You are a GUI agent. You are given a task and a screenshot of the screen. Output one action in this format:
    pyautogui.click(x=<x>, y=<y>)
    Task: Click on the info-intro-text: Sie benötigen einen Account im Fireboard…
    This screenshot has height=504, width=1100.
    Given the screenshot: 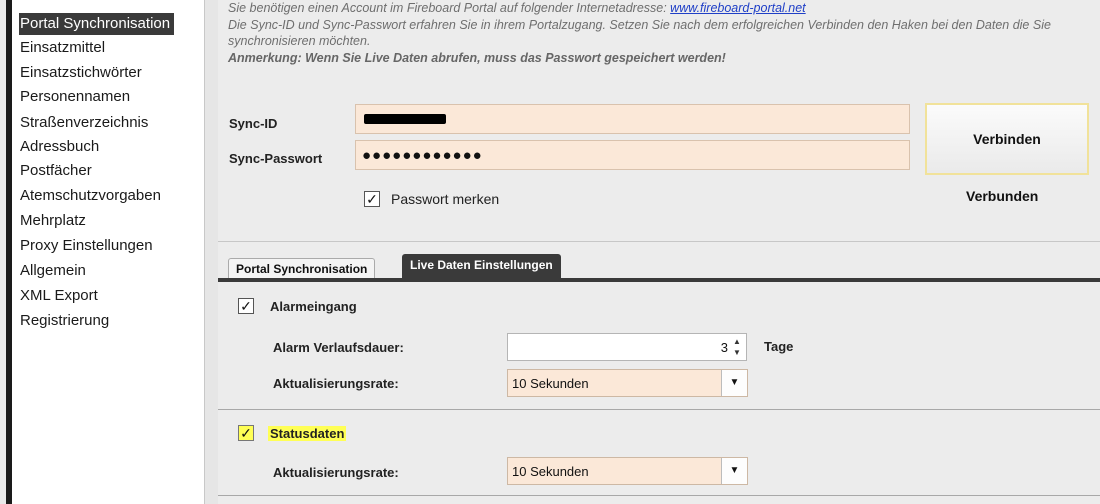 What is the action you would take?
    pyautogui.click(x=449, y=8)
    